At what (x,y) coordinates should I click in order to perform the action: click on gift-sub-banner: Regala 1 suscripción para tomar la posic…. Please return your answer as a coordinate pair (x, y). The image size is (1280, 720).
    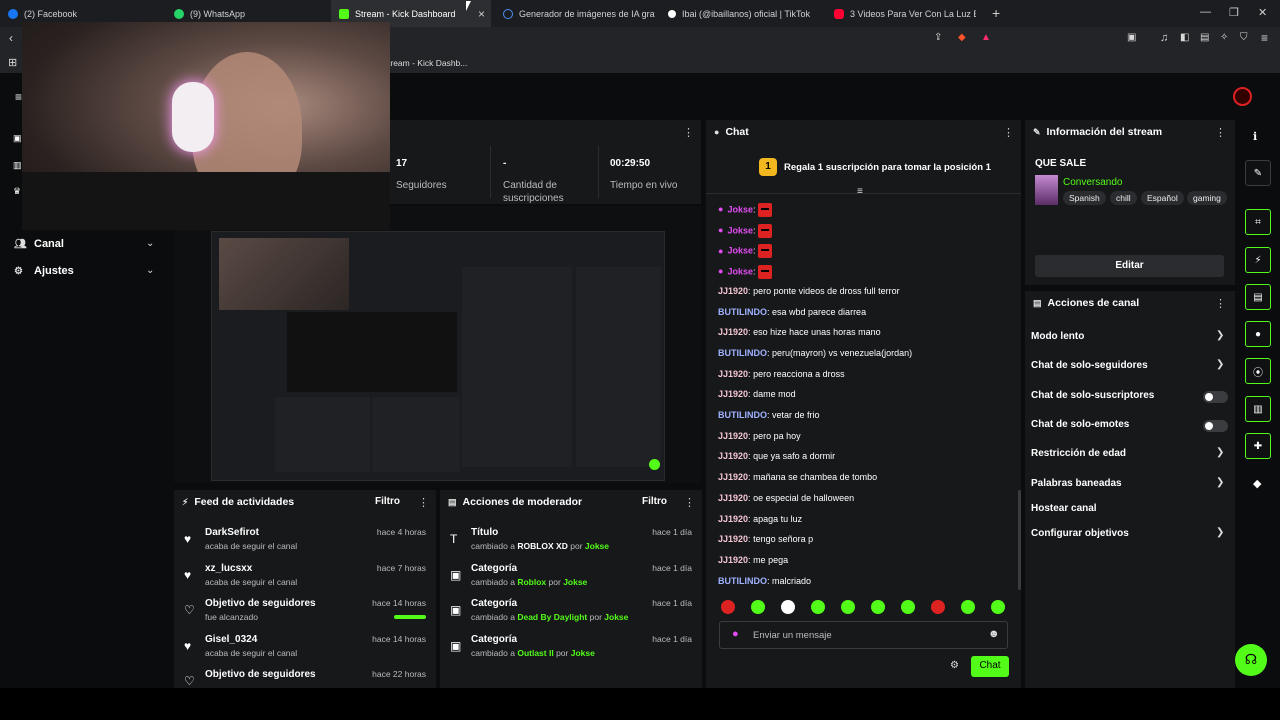
    Looking at the image, I should click on (887, 167).